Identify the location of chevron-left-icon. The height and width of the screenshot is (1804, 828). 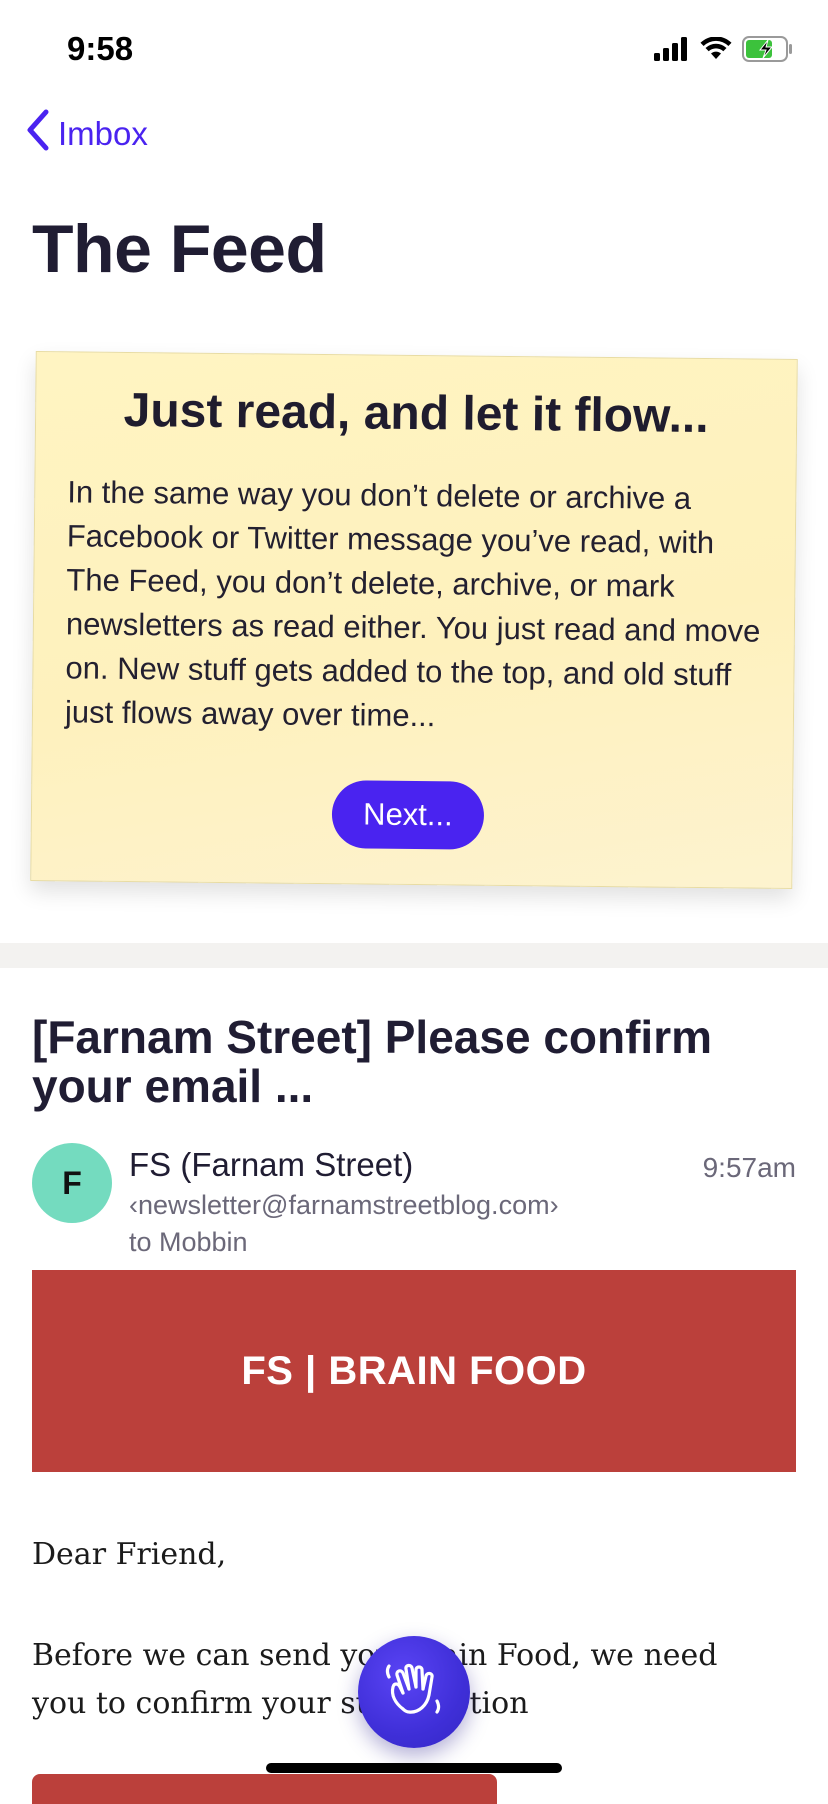
(38, 134).